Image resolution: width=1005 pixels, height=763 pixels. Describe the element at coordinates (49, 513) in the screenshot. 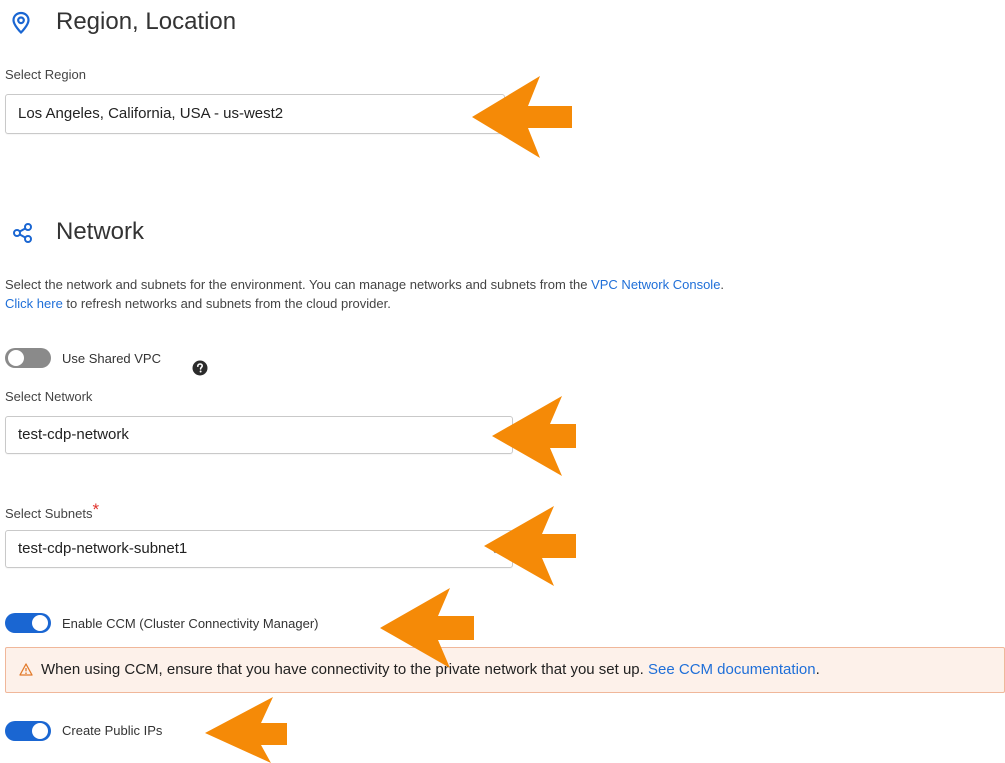

I see `select-subnets-label: Select Subnets` at that location.